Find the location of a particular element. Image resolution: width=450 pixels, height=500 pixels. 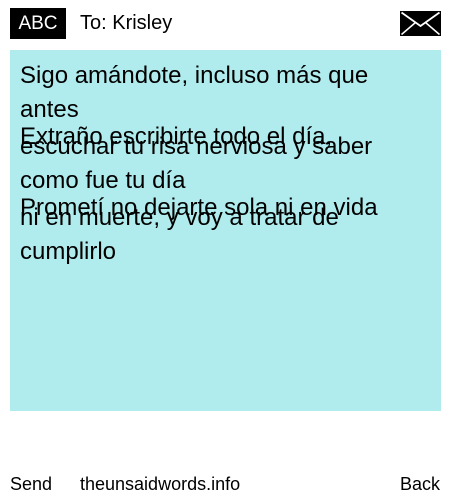

envelope-icon is located at coordinates (420, 23).